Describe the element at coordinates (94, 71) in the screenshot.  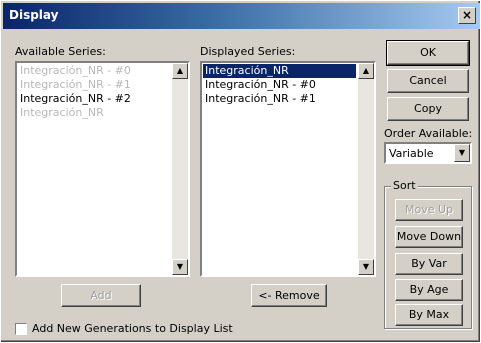
I see `available-list-item: Integración_NR - #0` at that location.